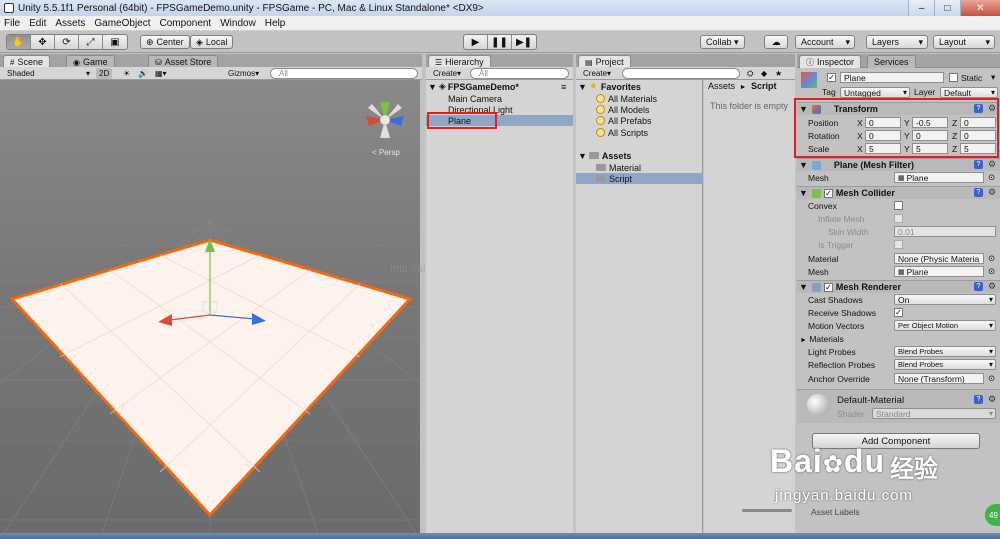  What do you see at coordinates (825, 42) in the screenshot?
I see `account-dropdown: Account ▾` at bounding box center [825, 42].